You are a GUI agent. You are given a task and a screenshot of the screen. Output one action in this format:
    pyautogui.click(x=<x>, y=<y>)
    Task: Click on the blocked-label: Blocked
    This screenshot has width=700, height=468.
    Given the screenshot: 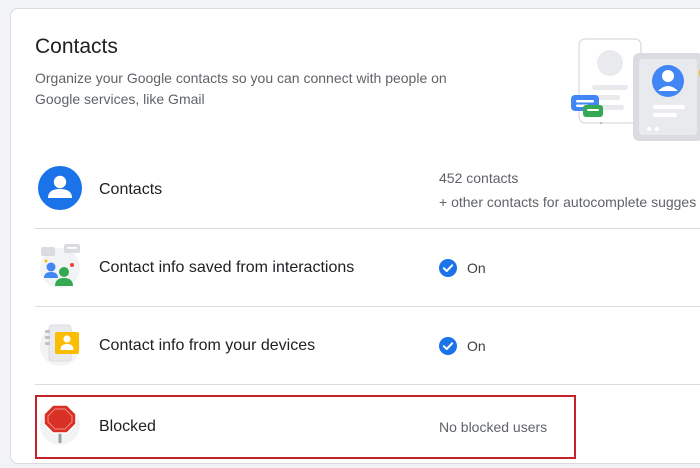 What is the action you would take?
    pyautogui.click(x=127, y=426)
    